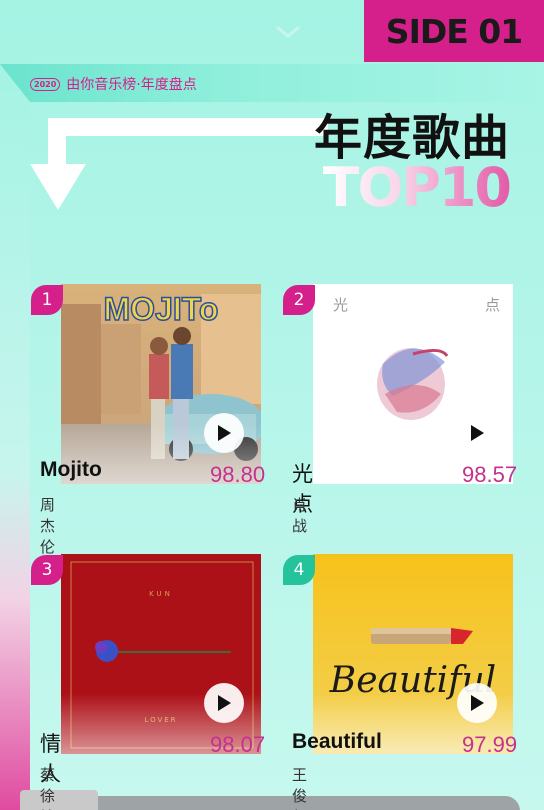 The width and height of the screenshot is (544, 810). I want to click on song-score: 98.80, so click(238, 474).